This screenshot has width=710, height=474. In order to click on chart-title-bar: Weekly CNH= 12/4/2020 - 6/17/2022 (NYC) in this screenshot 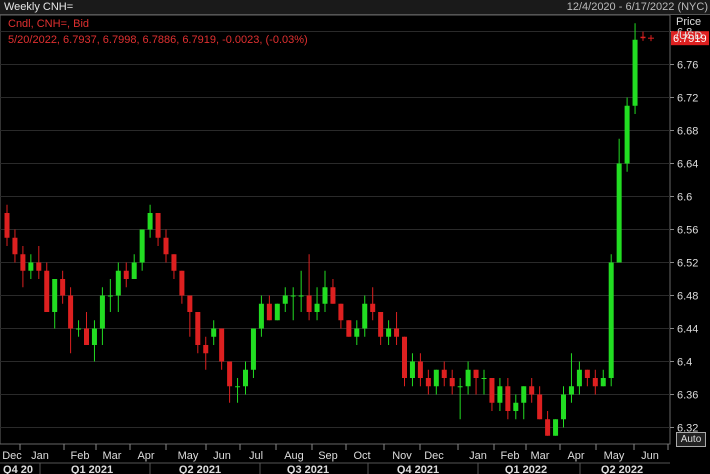, I will do `click(355, 7)`.